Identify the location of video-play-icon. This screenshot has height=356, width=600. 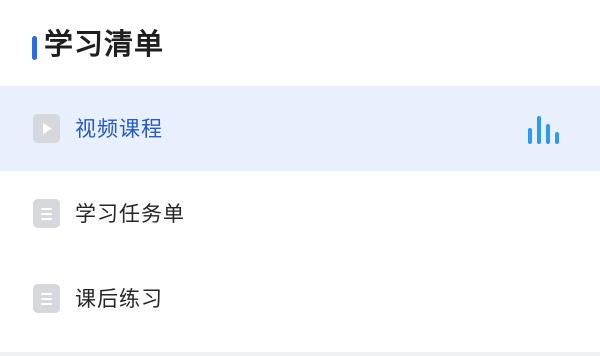
(46, 128).